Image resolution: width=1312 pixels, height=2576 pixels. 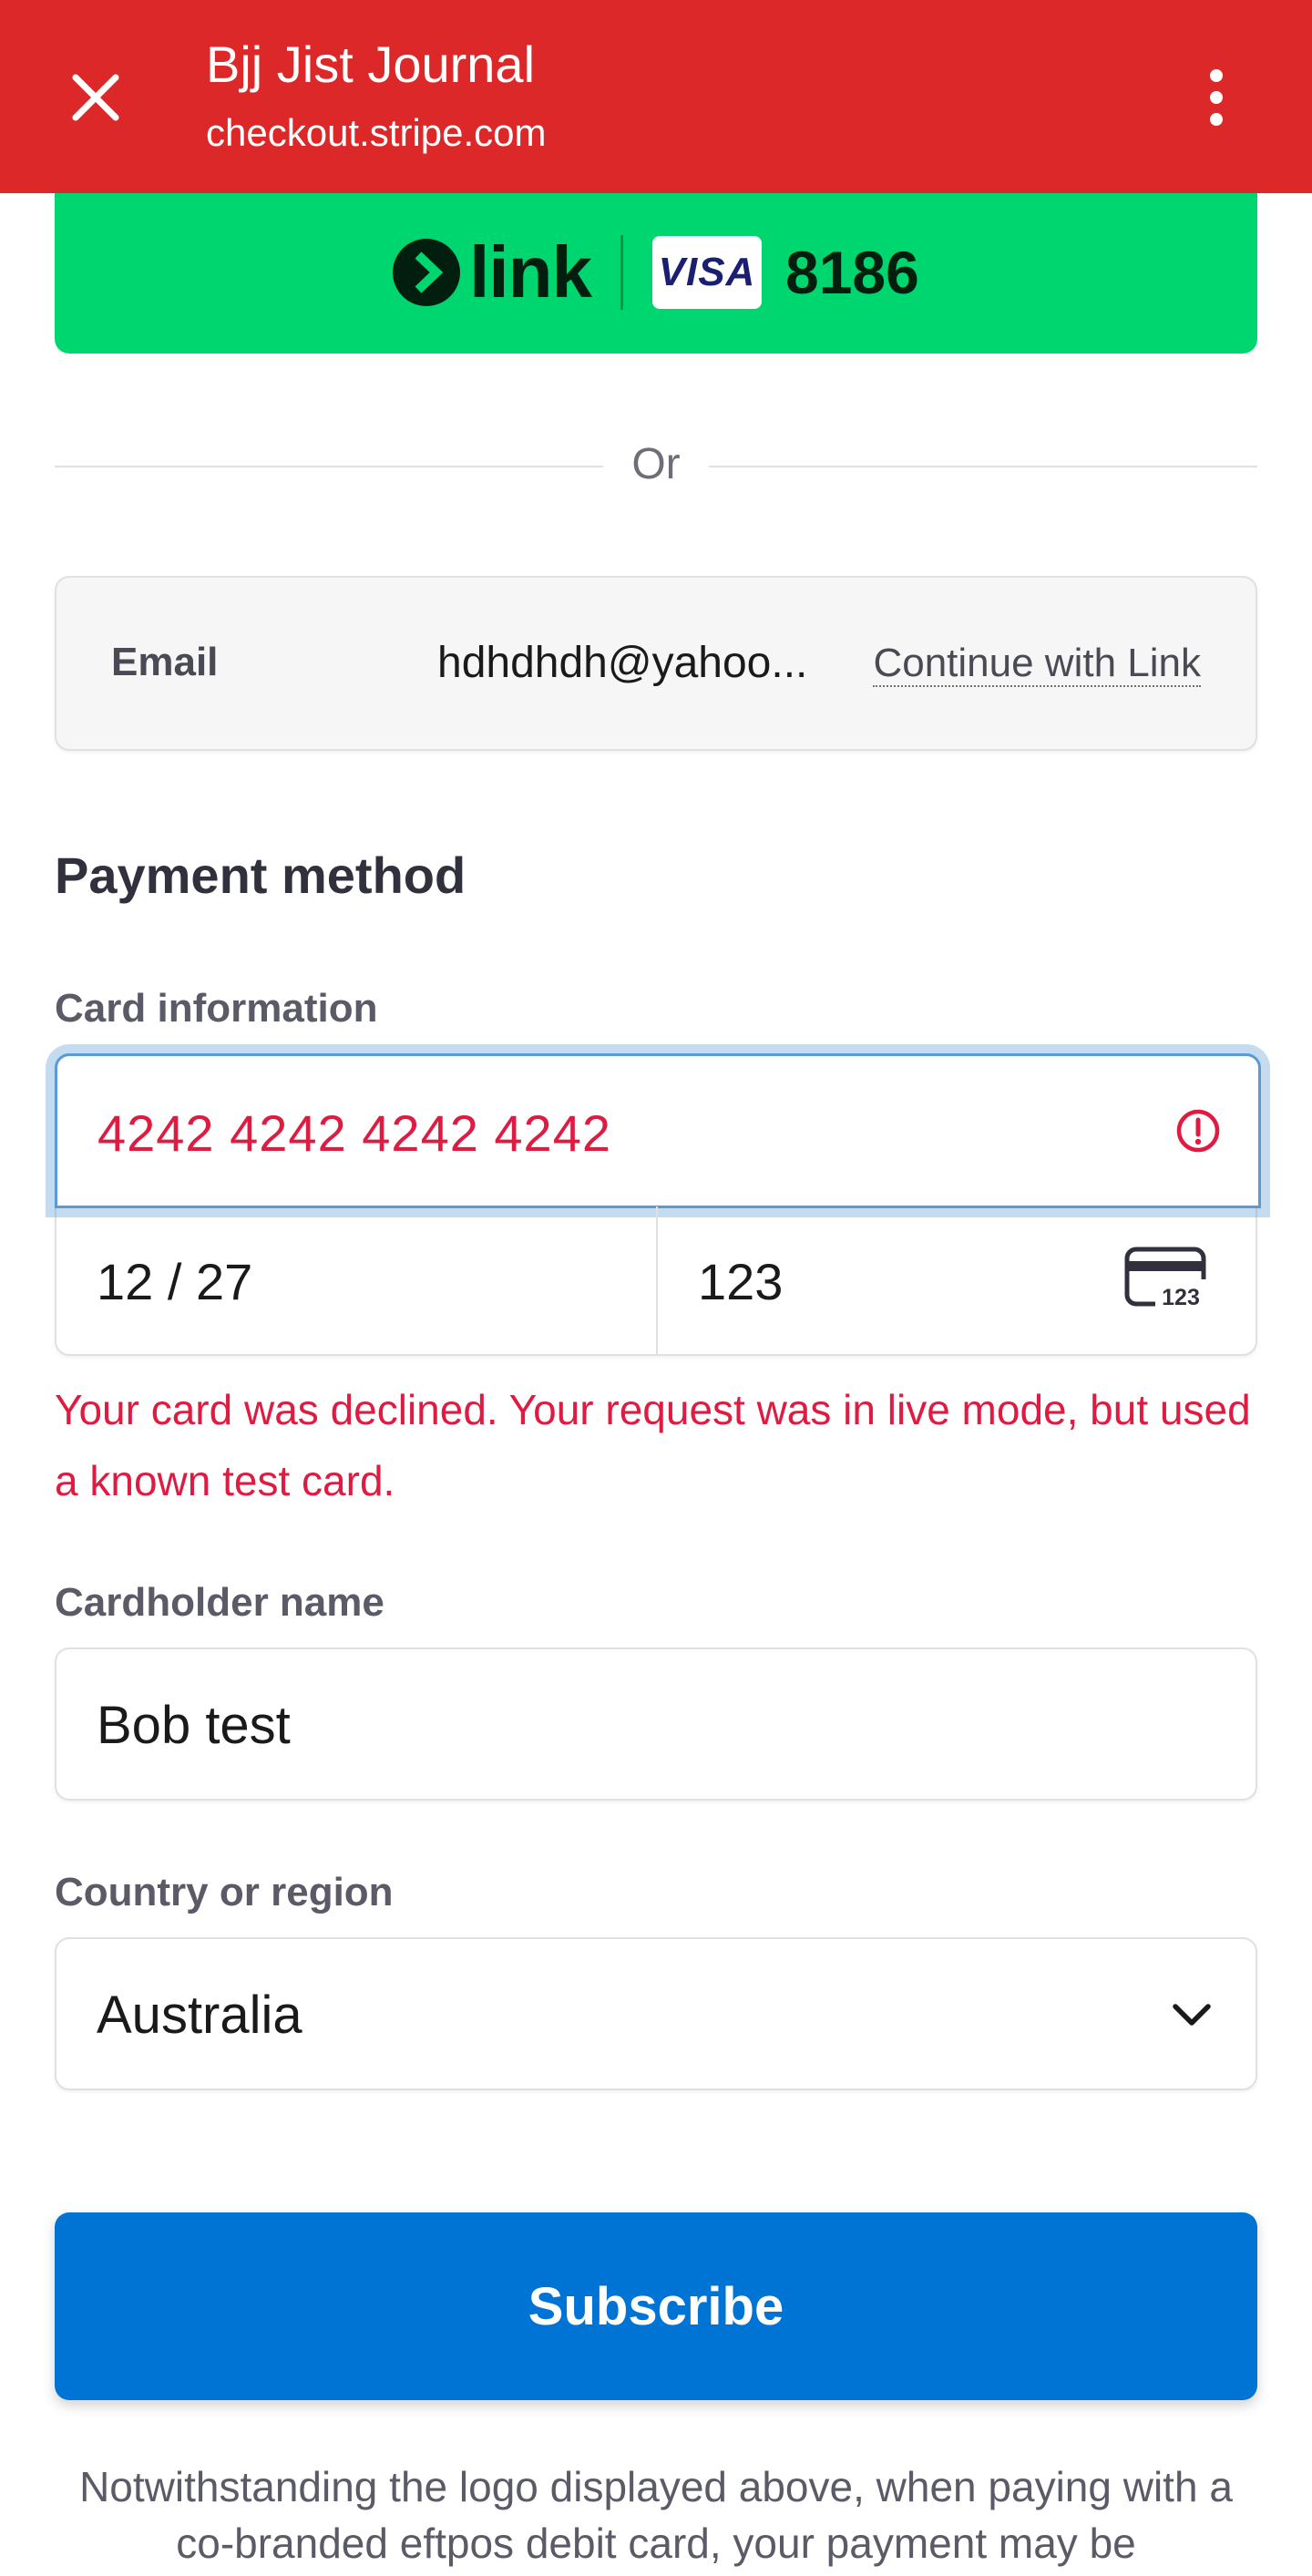 I want to click on card-brand: VISA, so click(x=707, y=272).